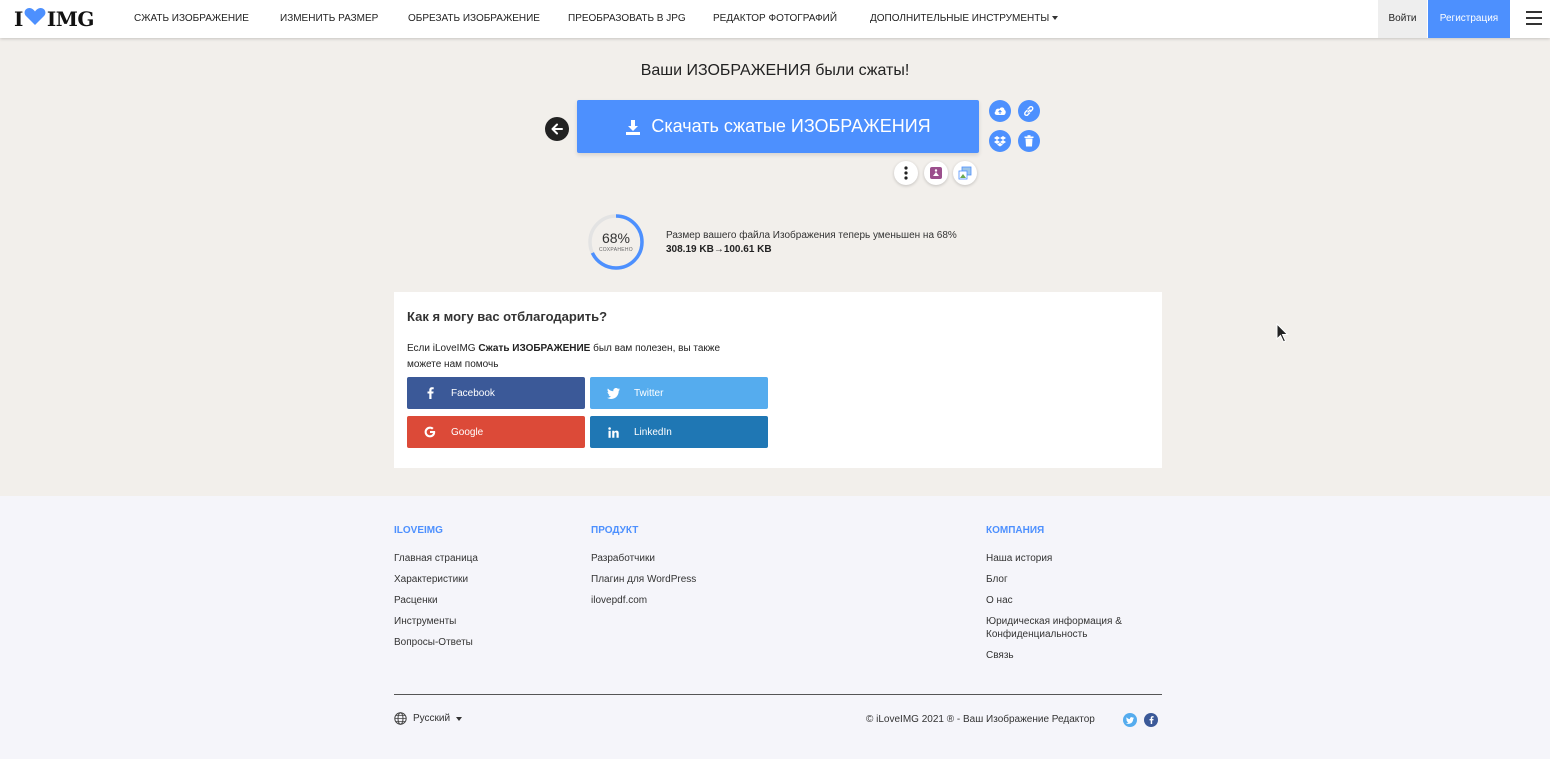  Describe the element at coordinates (643, 558) in the screenshot. I see `footer-link: Разработчики` at that location.